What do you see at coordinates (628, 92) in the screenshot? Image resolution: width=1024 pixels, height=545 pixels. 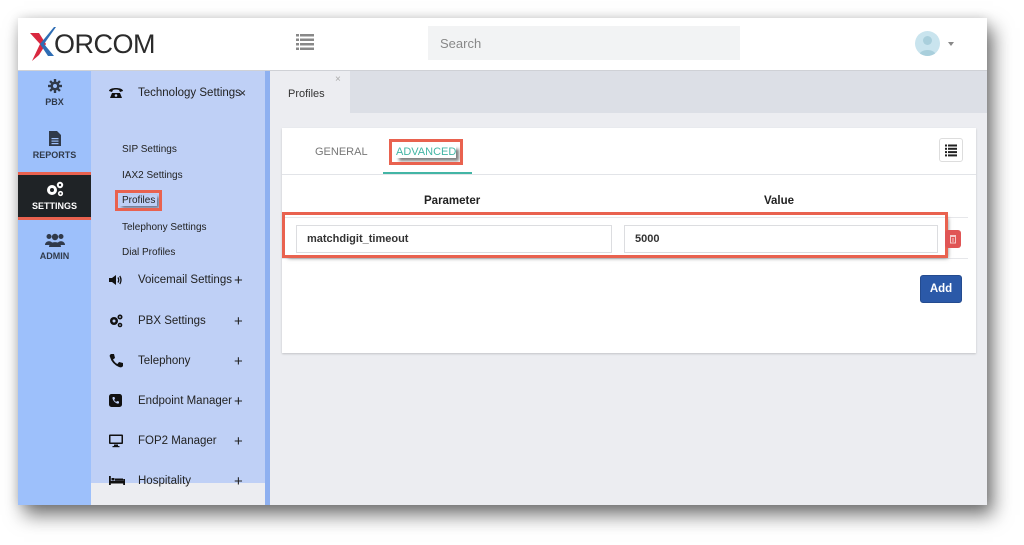 I see `page-tab-bar: Profiles ×` at bounding box center [628, 92].